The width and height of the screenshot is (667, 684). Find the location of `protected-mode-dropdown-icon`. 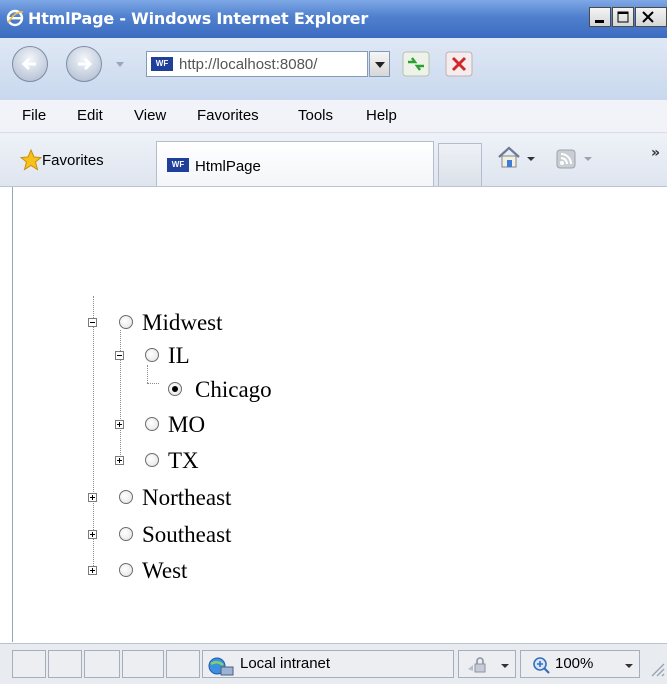

protected-mode-dropdown-icon is located at coordinates (505, 666).